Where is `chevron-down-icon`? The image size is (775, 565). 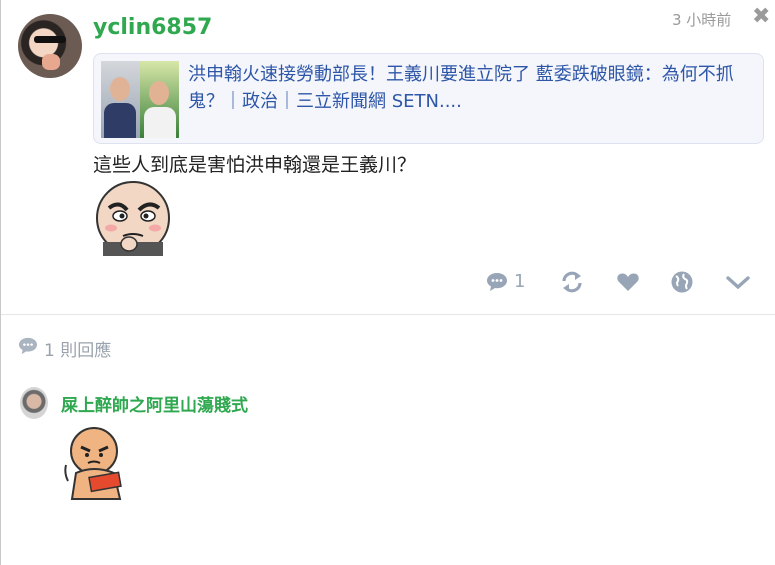 chevron-down-icon is located at coordinates (738, 283).